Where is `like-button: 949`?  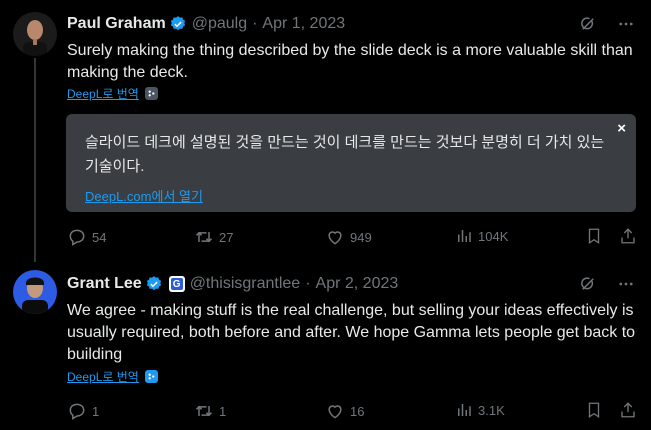 like-button: 949 is located at coordinates (348, 237).